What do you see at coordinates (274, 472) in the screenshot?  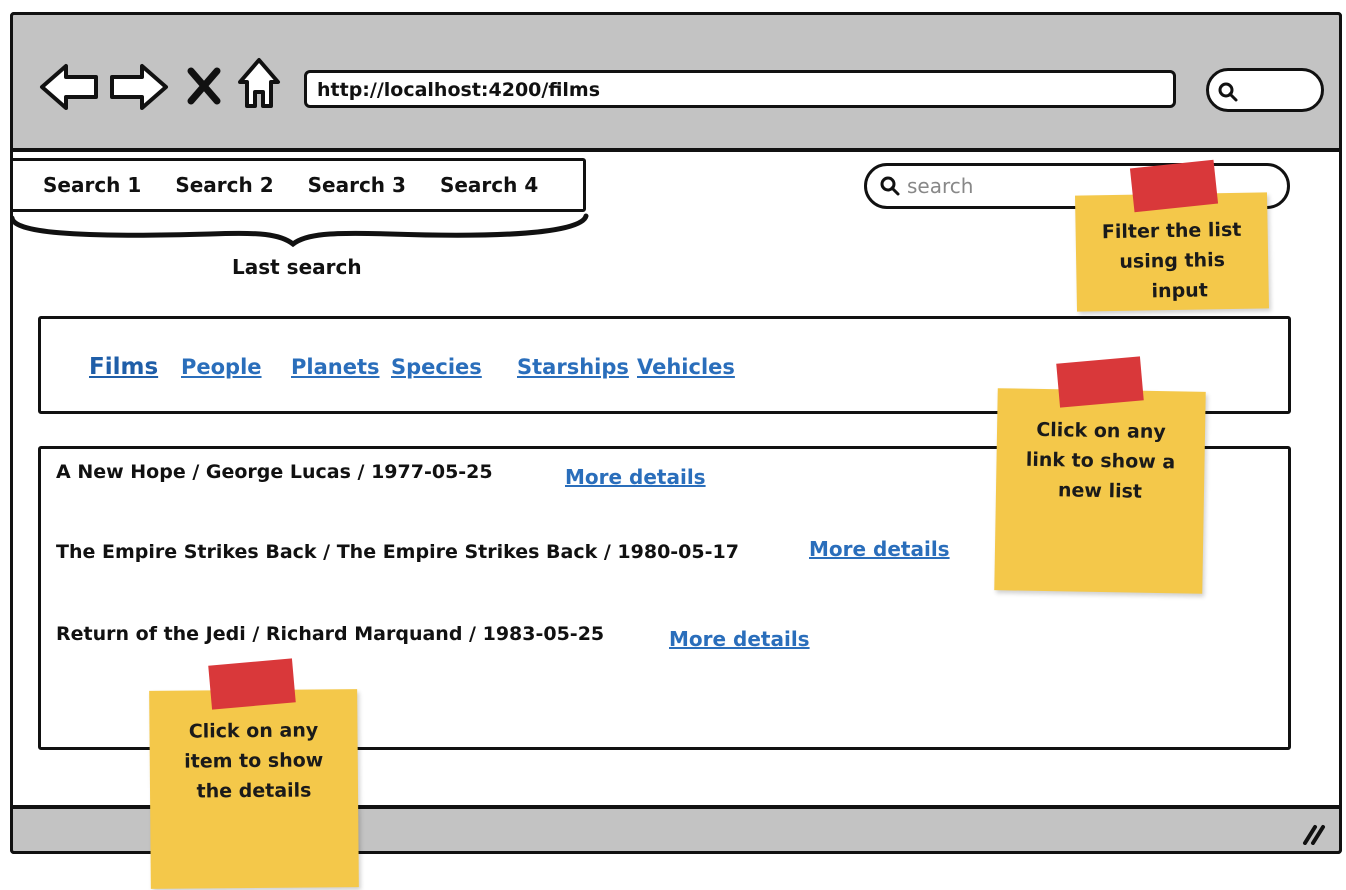 I see `list-item: A New Hope / George Lucas / 1977-05-25` at bounding box center [274, 472].